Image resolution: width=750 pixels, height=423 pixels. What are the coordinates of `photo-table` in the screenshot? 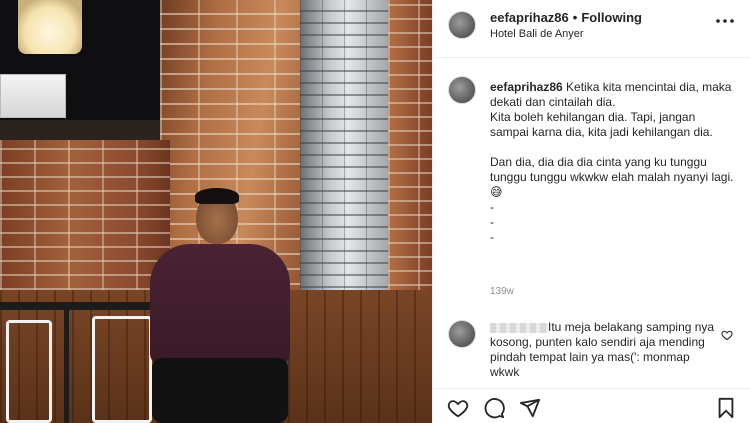 It's located at (80, 306).